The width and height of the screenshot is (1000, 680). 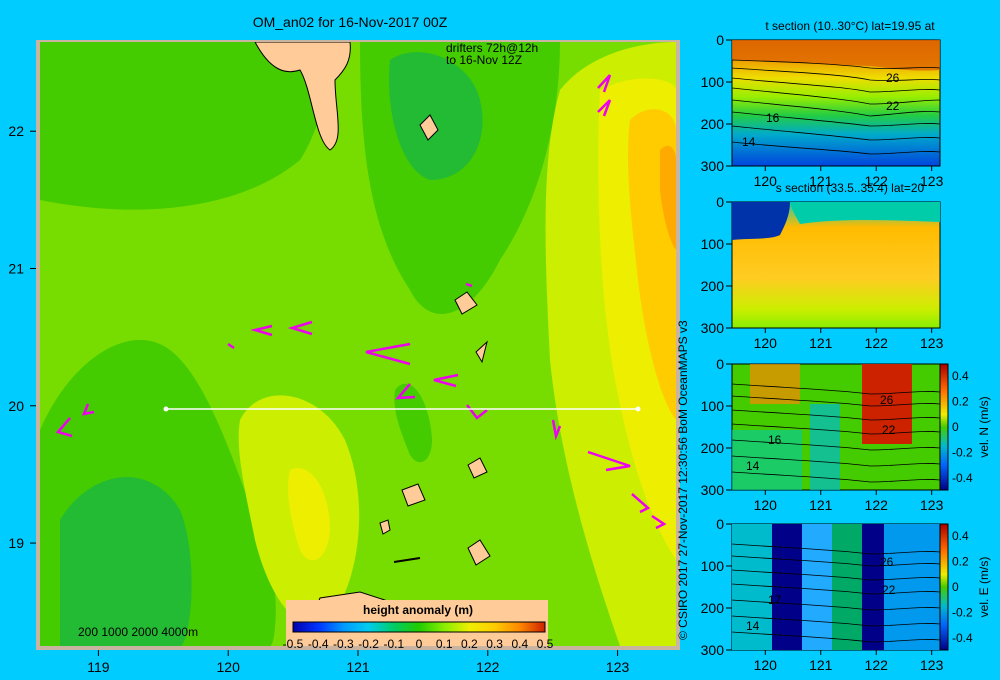 I want to click on lat-tick-label: 20, so click(x=16, y=406).